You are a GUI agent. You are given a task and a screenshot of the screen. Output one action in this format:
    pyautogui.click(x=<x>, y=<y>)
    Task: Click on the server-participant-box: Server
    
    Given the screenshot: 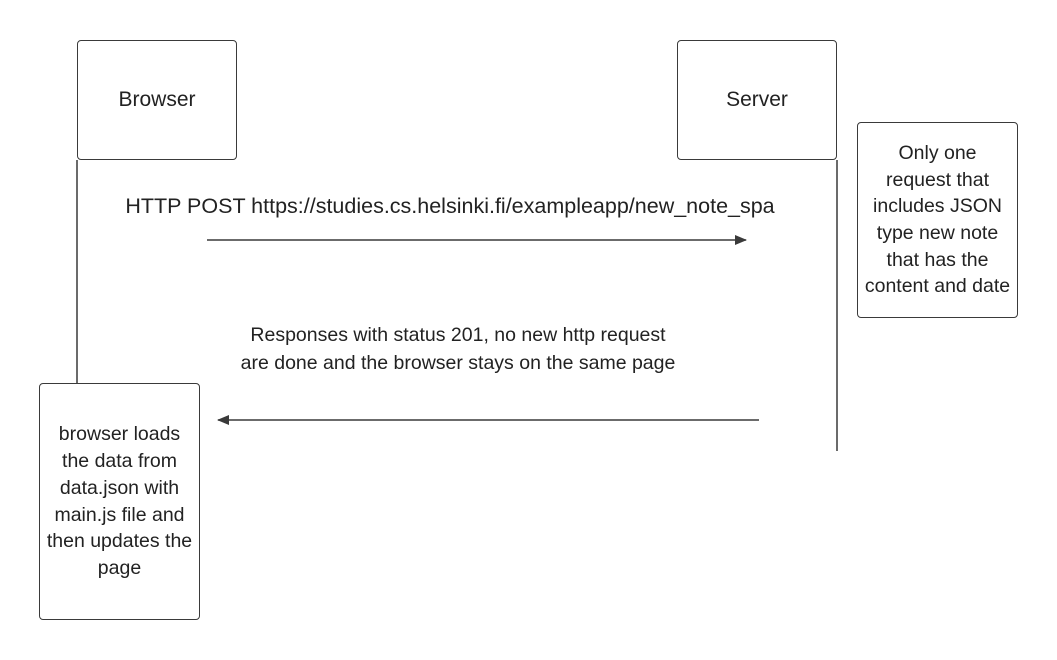 What is the action you would take?
    pyautogui.click(x=757, y=100)
    